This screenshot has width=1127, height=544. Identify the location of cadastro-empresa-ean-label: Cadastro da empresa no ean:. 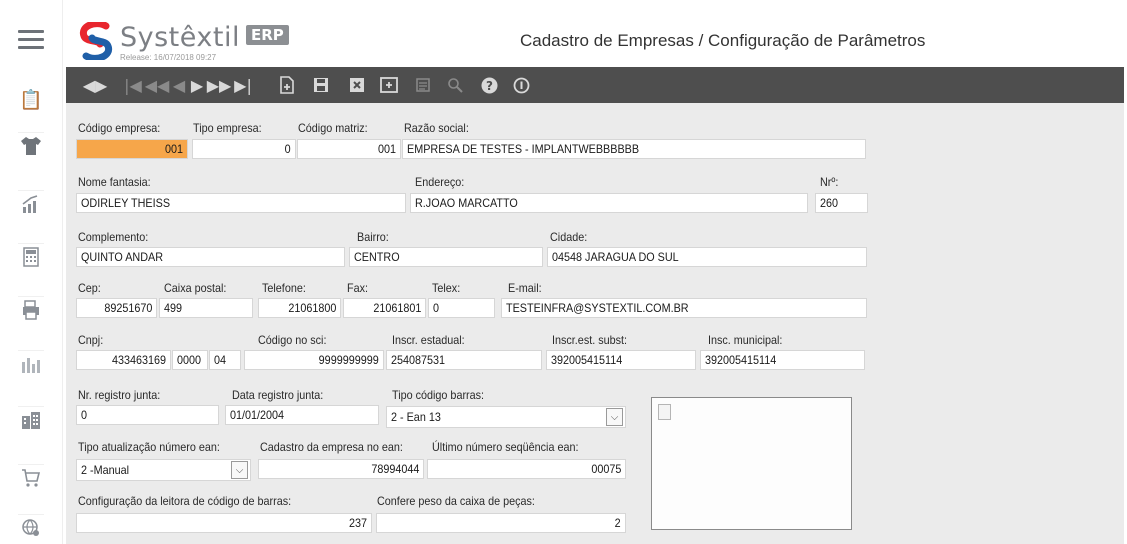
(331, 447).